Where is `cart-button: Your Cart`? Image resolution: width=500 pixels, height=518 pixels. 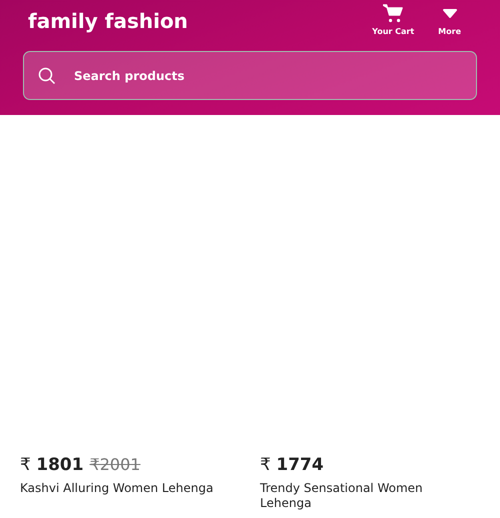
cart-button: Your Cart is located at coordinates (393, 21).